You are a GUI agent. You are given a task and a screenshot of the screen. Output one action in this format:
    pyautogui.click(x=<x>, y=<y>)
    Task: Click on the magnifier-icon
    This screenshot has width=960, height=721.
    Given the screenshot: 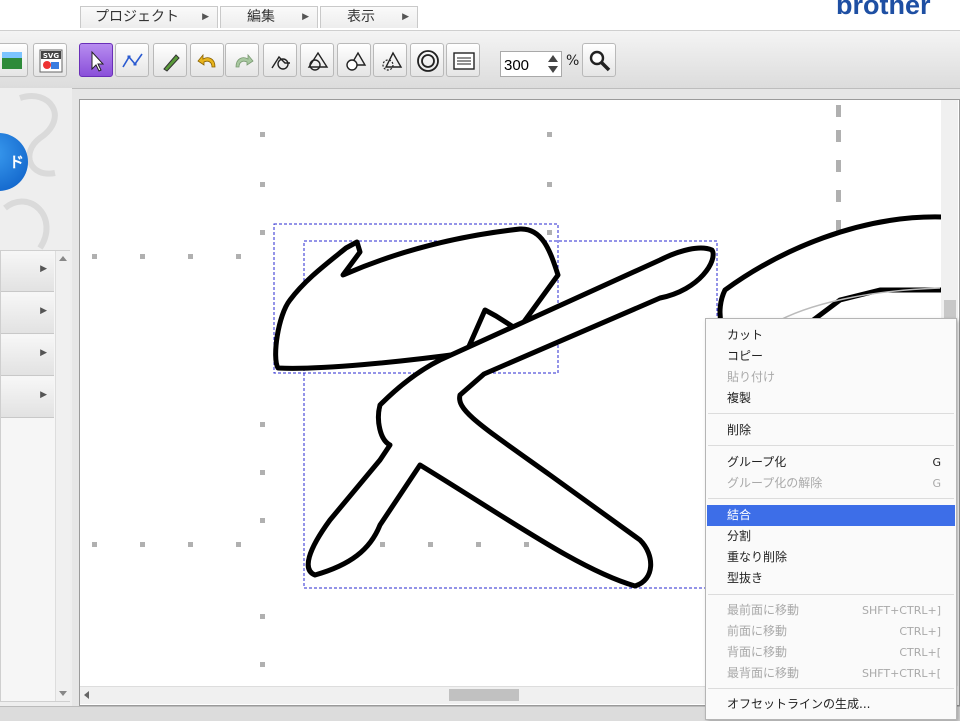 What is the action you would take?
    pyautogui.click(x=600, y=61)
    